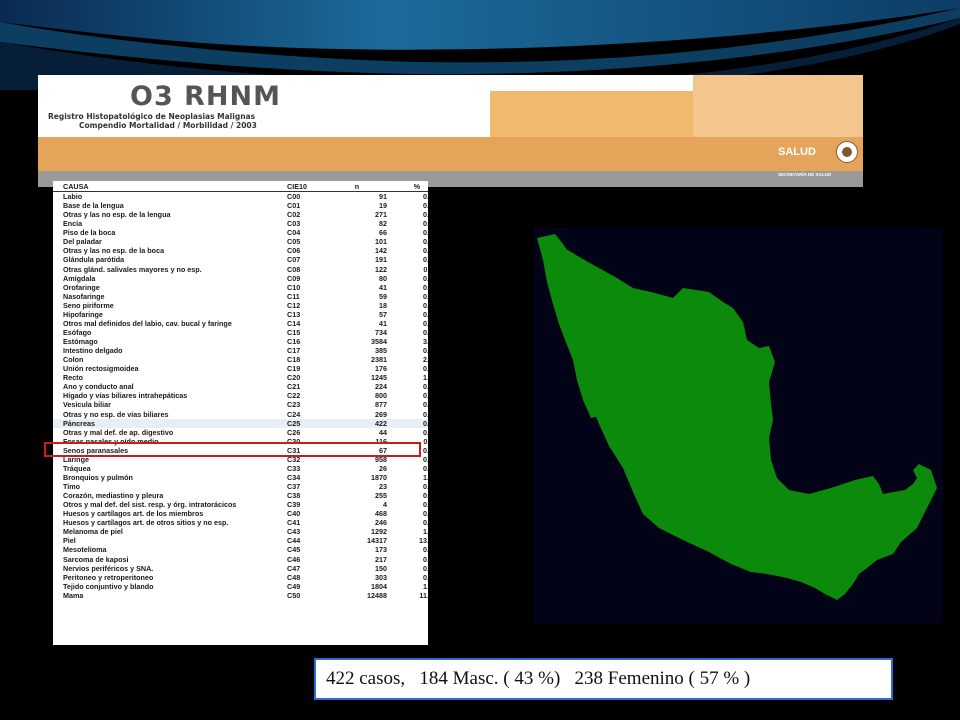 Image resolution: width=960 pixels, height=720 pixels. Describe the element at coordinates (294, 206) in the screenshot. I see `cell-cie10: C01` at that location.